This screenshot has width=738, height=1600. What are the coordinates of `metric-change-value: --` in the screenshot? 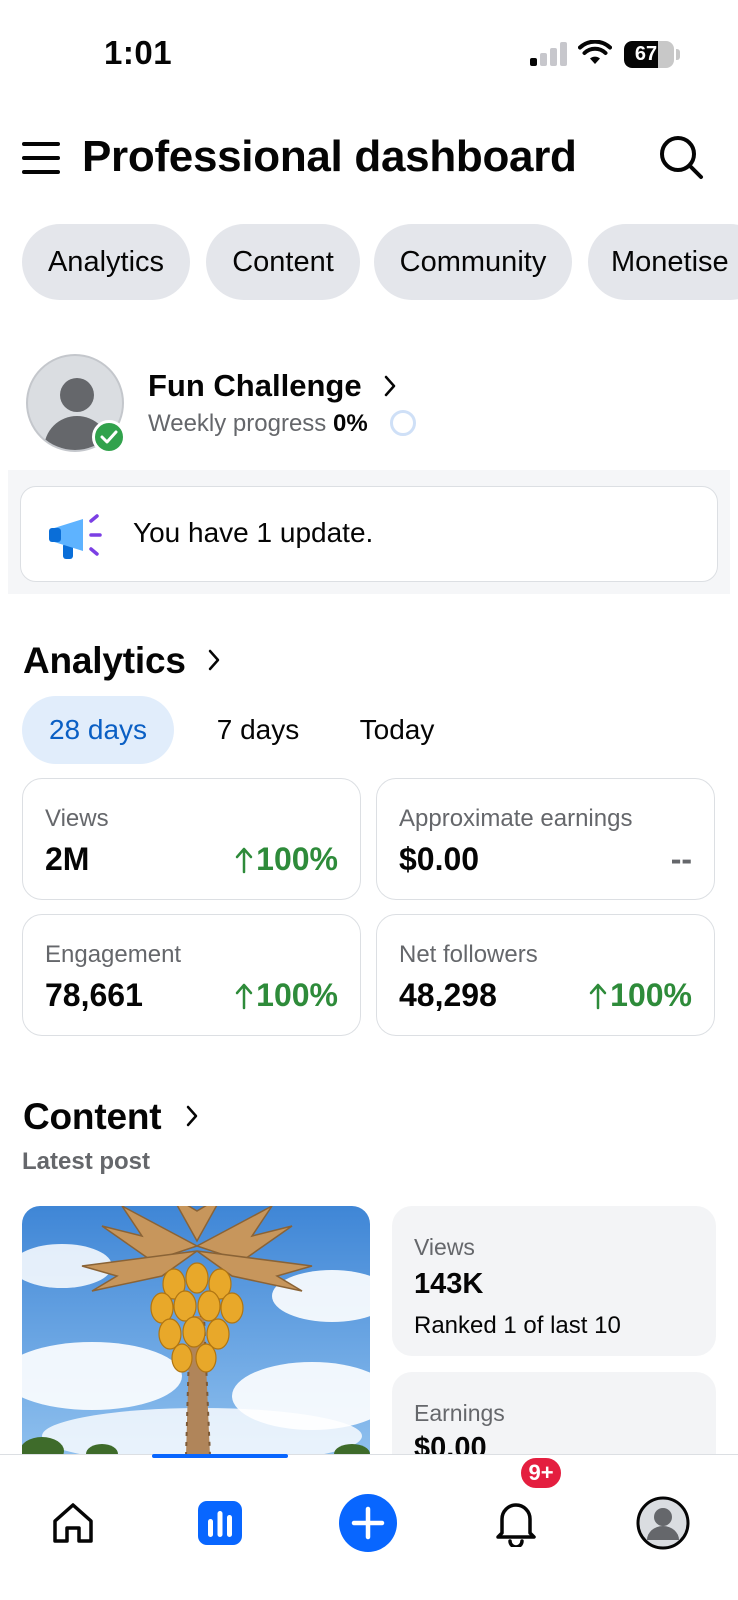 It's located at (681, 859).